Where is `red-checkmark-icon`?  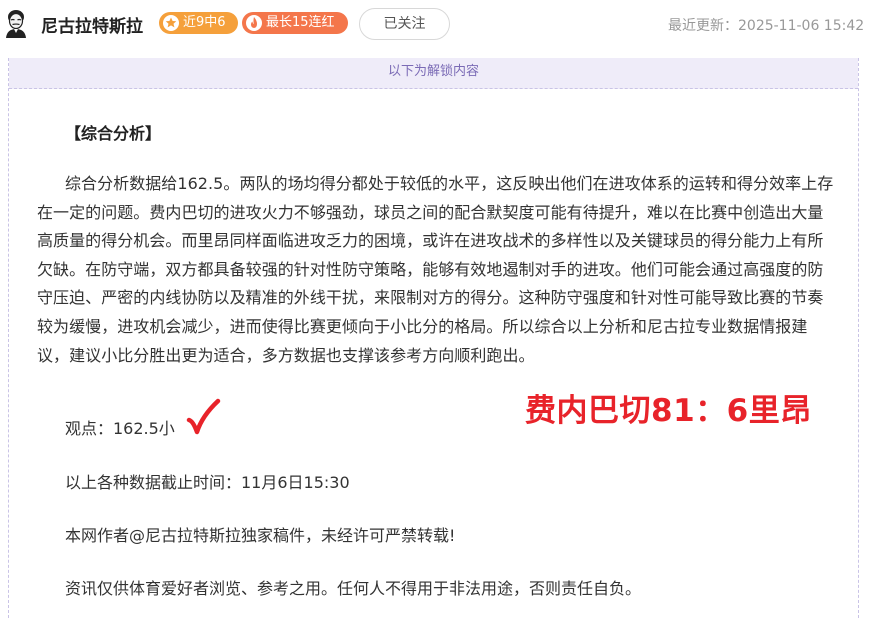
red-checkmark-icon is located at coordinates (203, 418).